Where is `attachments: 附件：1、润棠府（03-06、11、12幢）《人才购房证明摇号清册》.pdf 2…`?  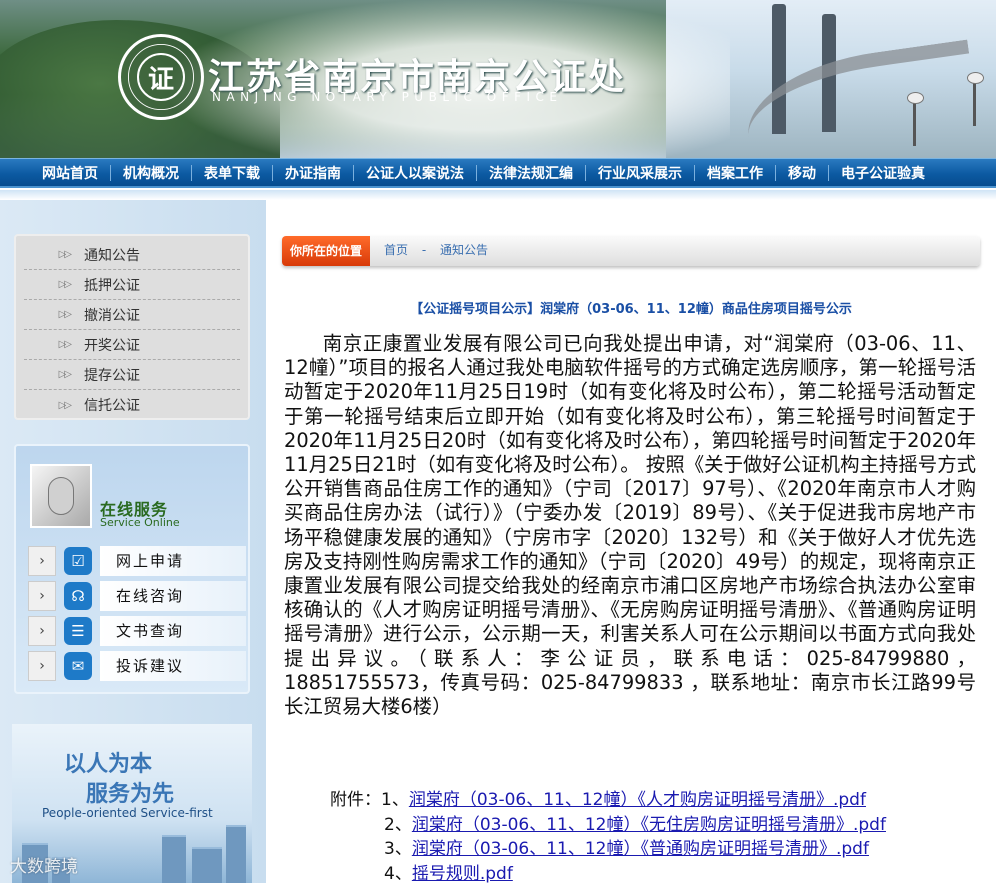 attachments: 附件：1、润棠府（03-06、11、12幢）《人才购房证明摇号清册》.pdf 2… is located at coordinates (660, 835).